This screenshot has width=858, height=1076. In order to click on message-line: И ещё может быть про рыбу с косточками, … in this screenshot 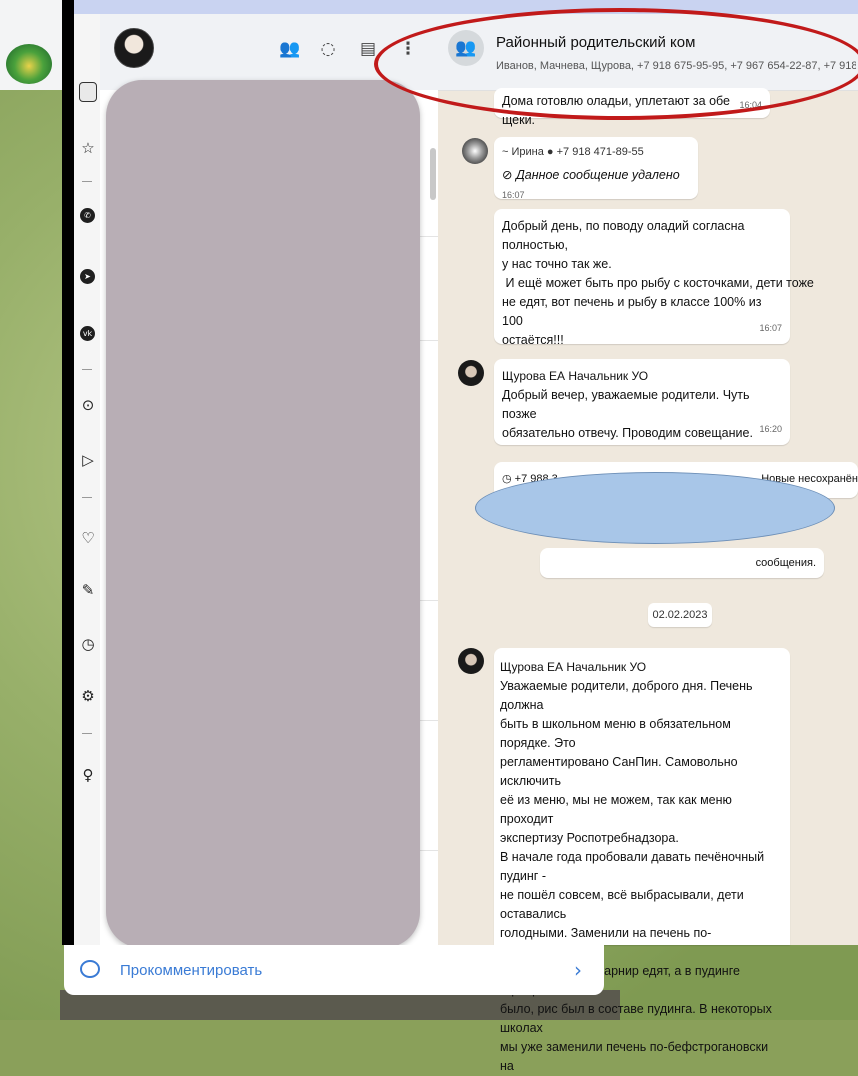, I will do `click(658, 283)`.